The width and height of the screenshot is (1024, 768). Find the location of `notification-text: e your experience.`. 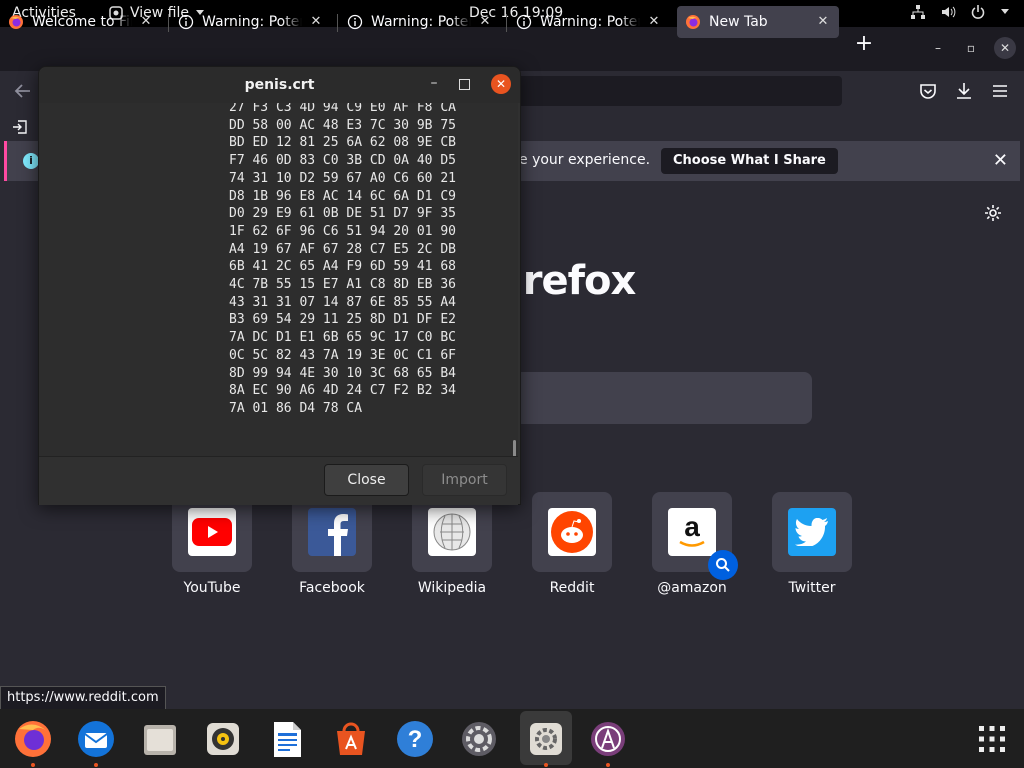

notification-text: e your experience. is located at coordinates (585, 160).